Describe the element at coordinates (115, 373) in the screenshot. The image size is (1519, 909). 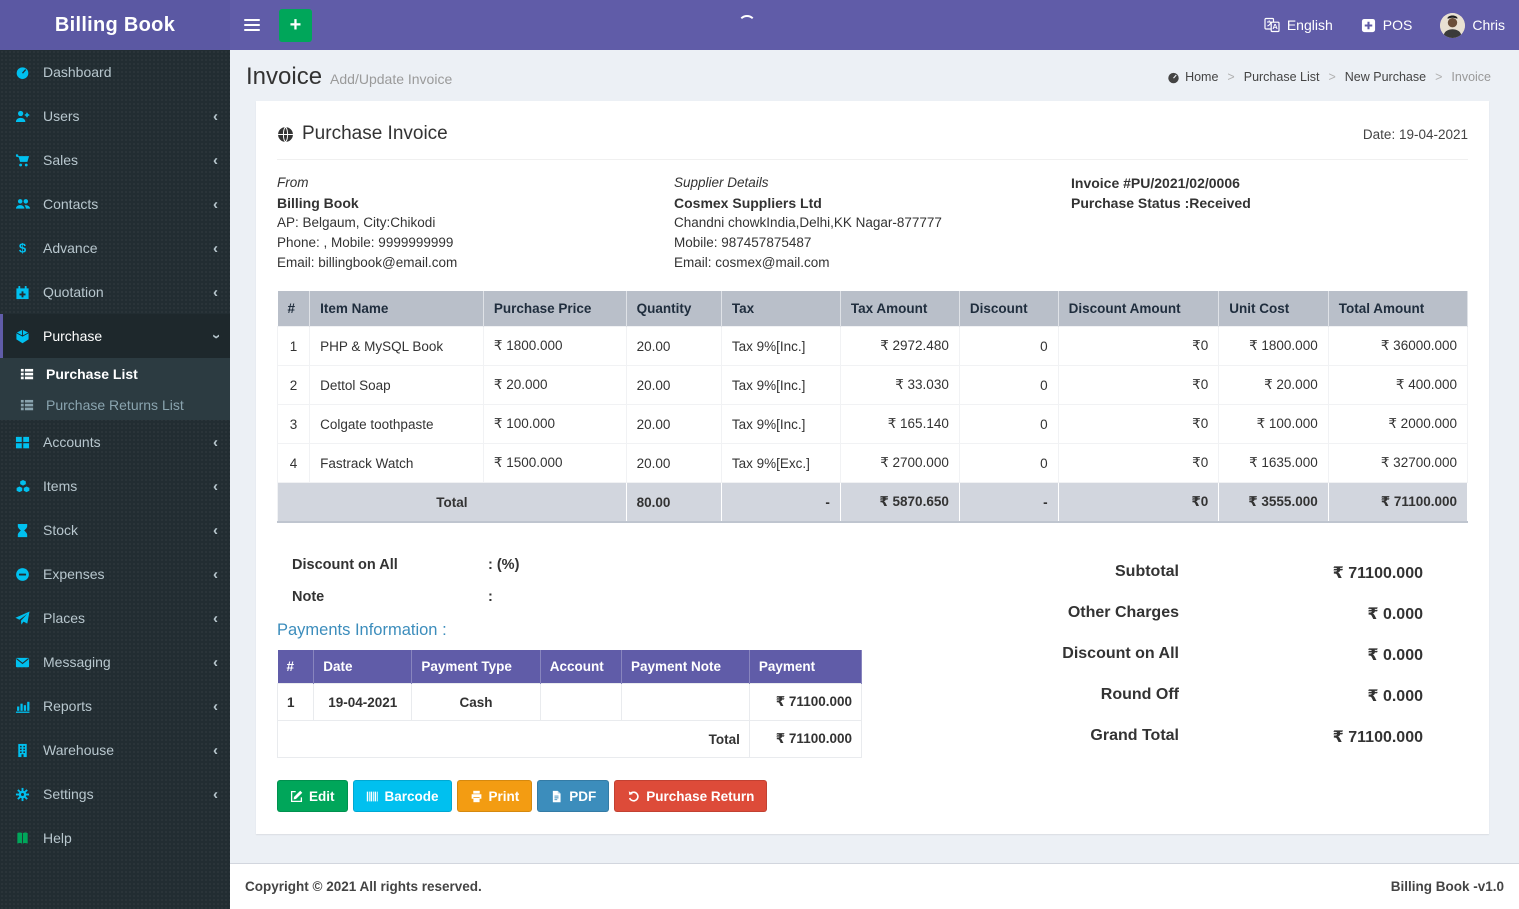
I see `sidebar-item-purchase-list: Purchase List` at that location.